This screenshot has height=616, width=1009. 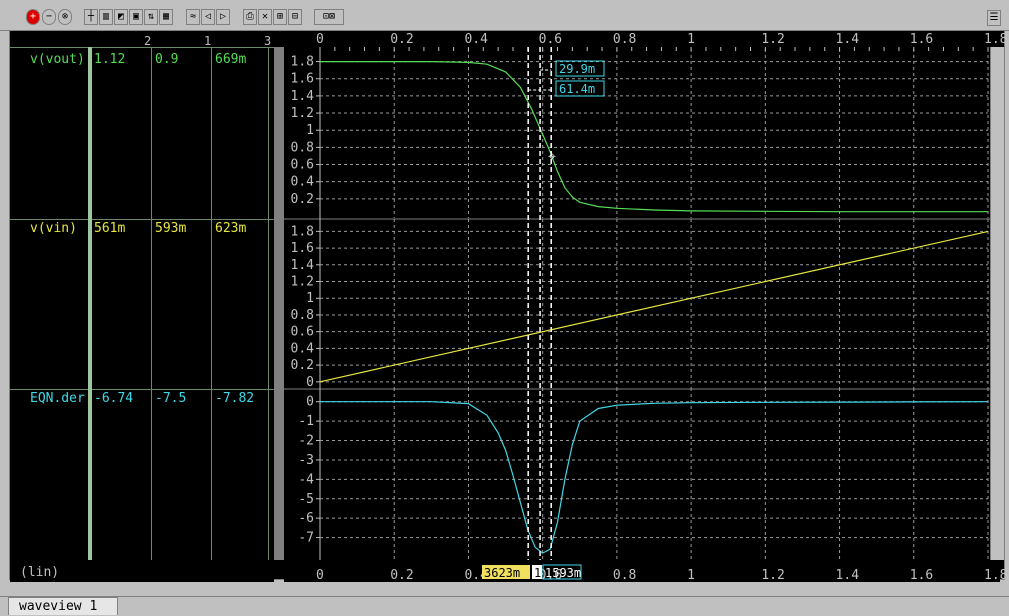 What do you see at coordinates (624, 39) in the screenshot?
I see `x-tick-label-top: 0.8` at bounding box center [624, 39].